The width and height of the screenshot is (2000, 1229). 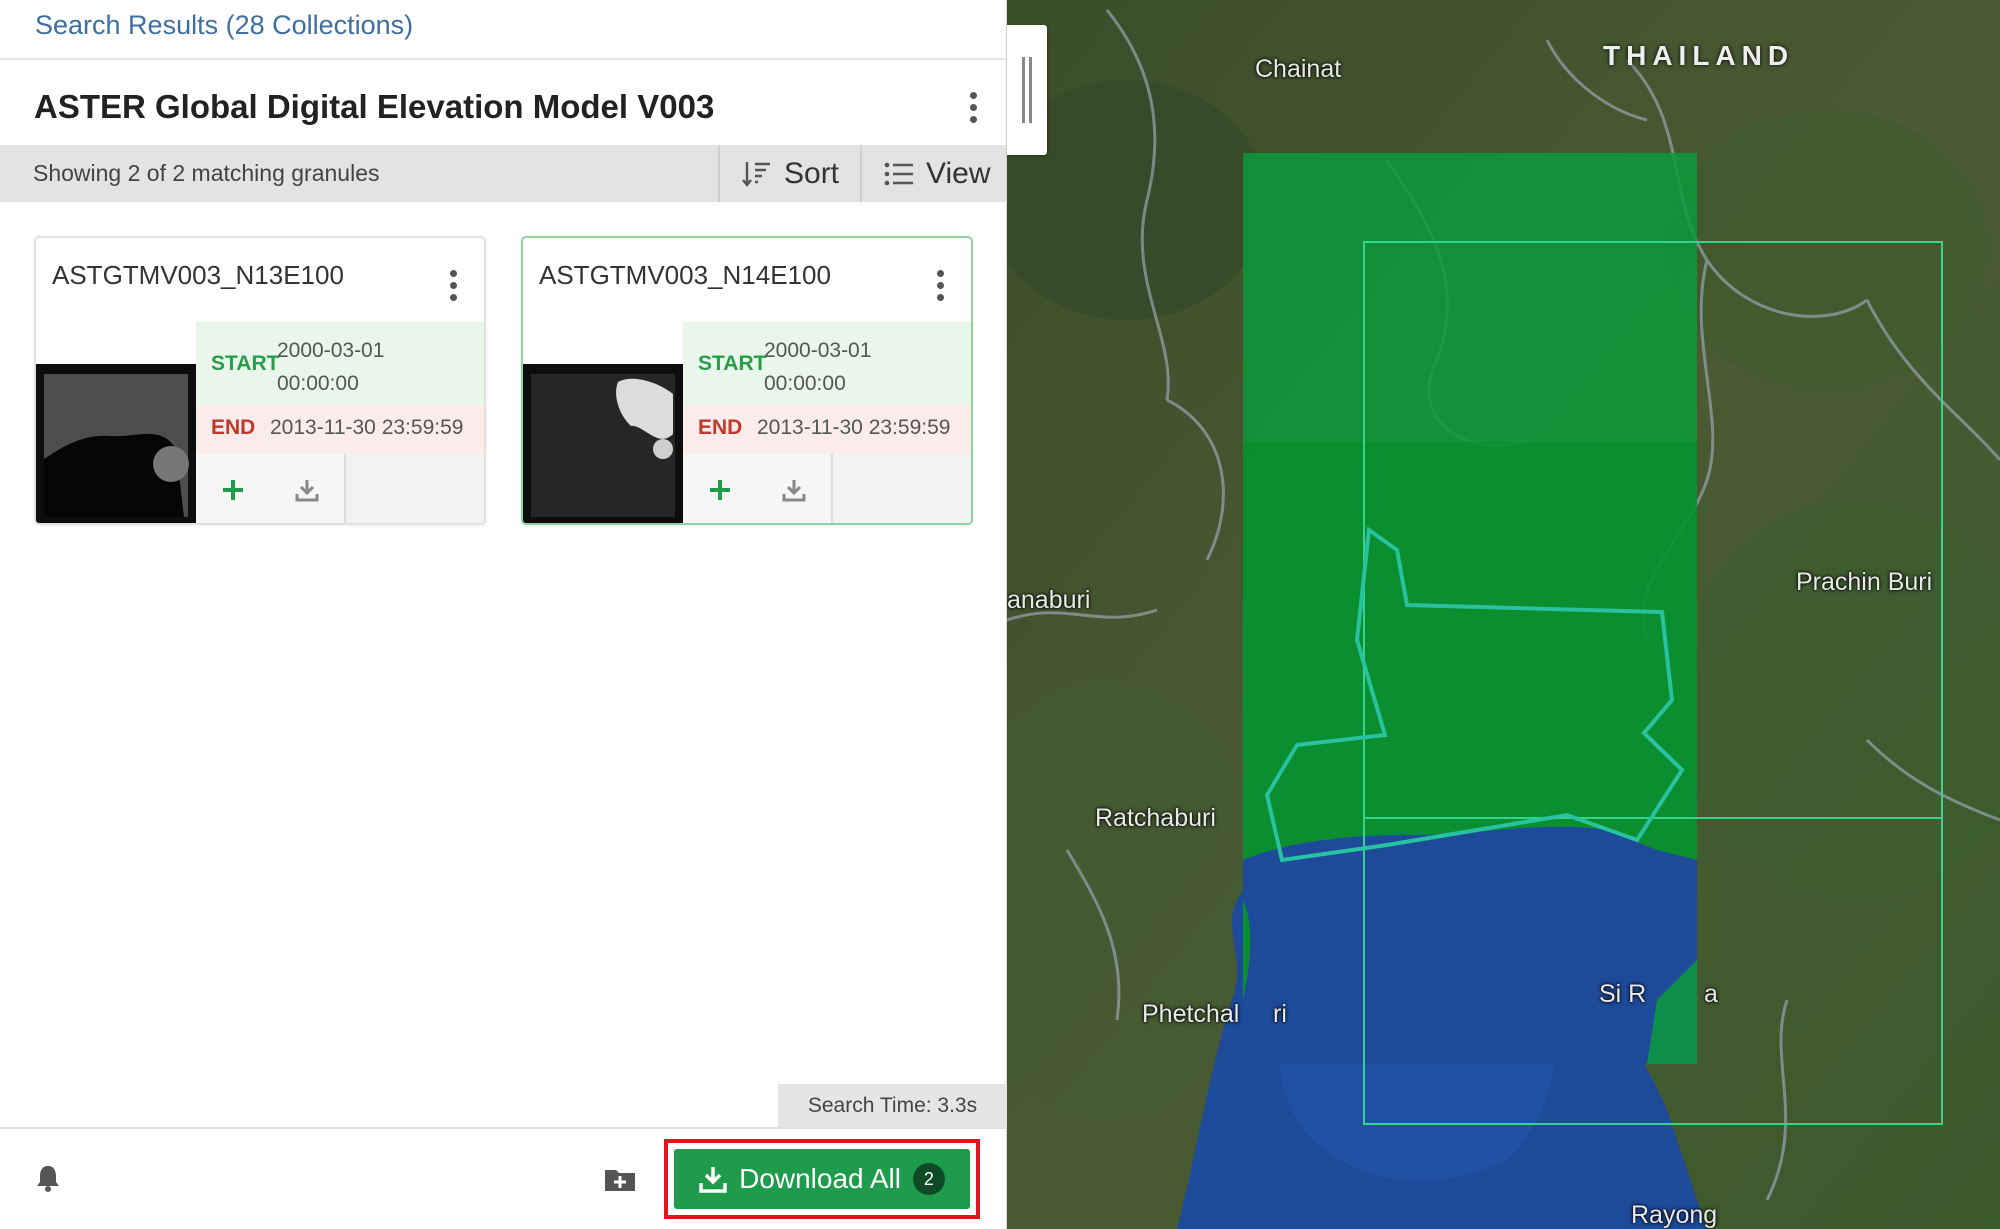 What do you see at coordinates (1864, 582) in the screenshot?
I see `map-label-place: Prachin Buri` at bounding box center [1864, 582].